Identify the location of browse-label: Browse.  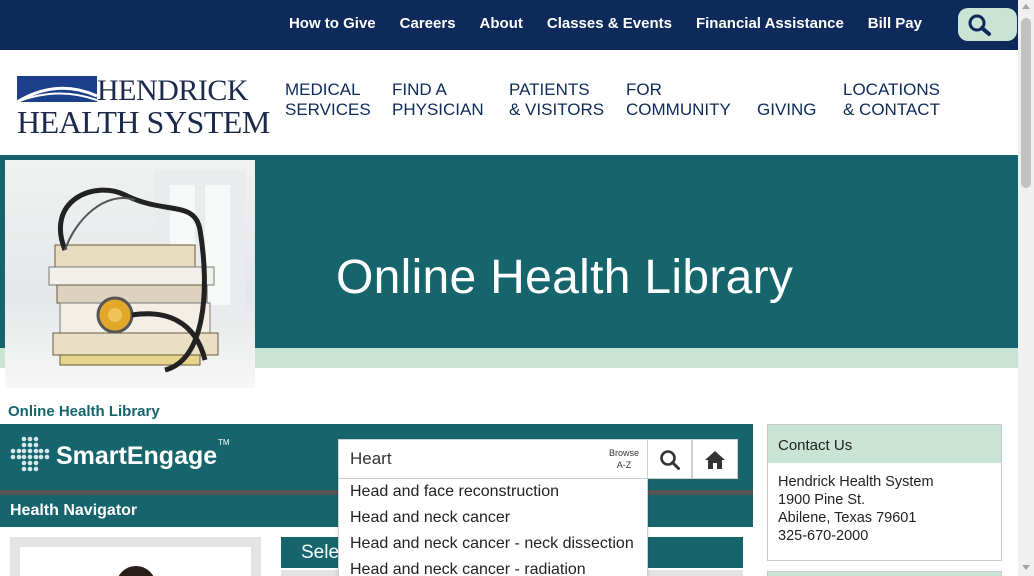
(623, 453).